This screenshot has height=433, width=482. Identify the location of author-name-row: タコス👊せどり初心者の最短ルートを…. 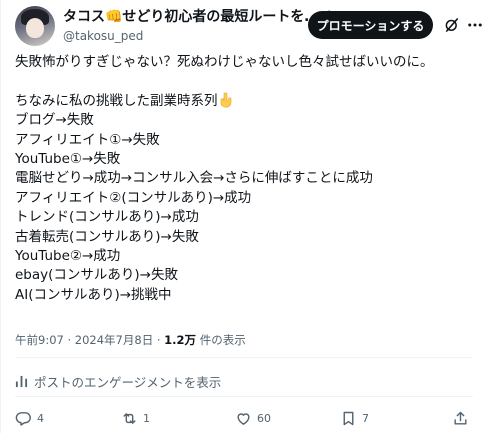
(200, 17).